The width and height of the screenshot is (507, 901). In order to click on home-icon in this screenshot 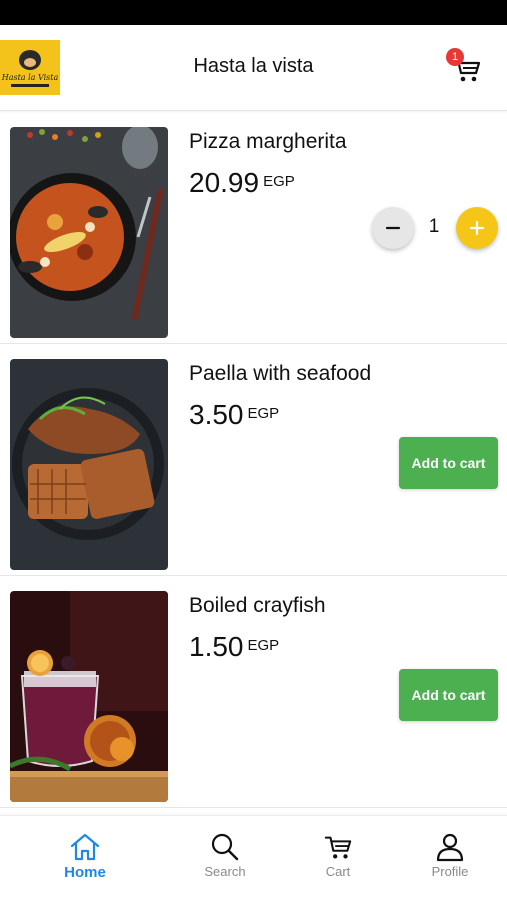, I will do `click(85, 847)`.